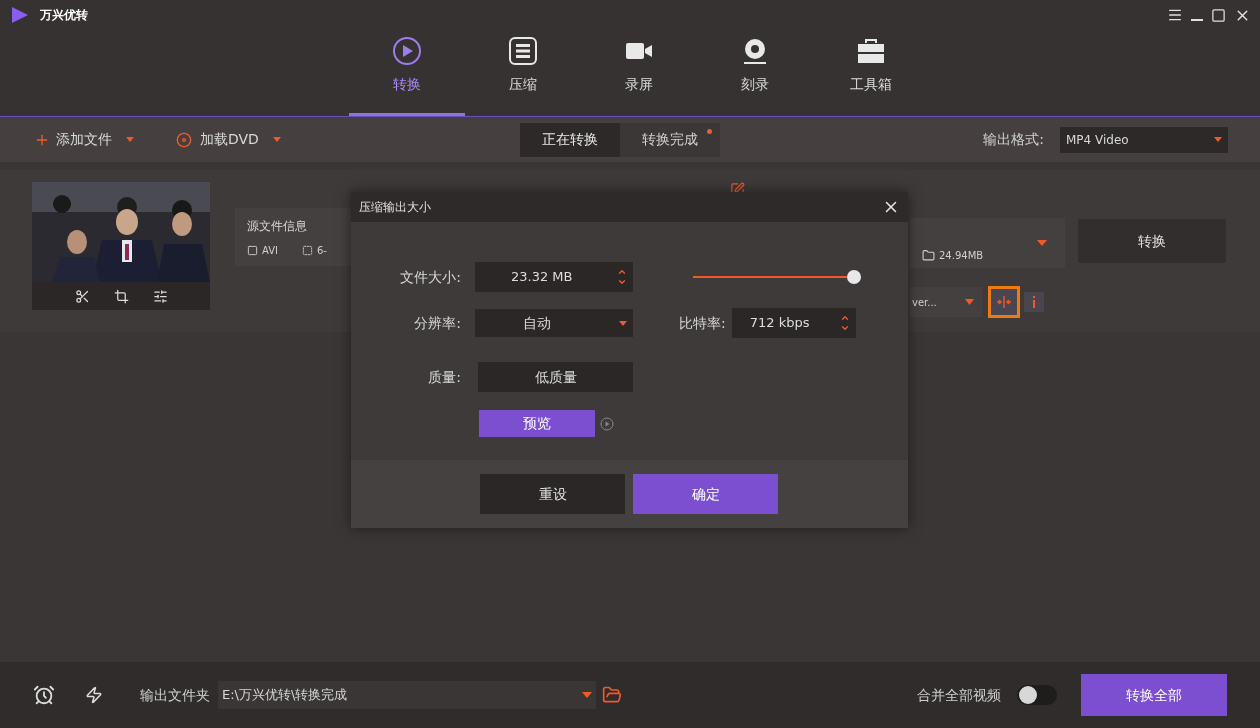  I want to click on convert-all-button: 转换全部, so click(1154, 695).